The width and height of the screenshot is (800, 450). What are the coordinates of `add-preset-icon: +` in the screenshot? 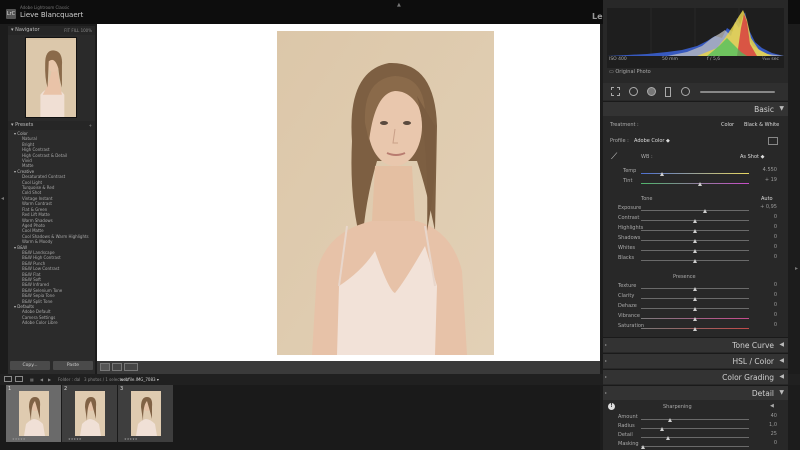 It's located at (90, 125).